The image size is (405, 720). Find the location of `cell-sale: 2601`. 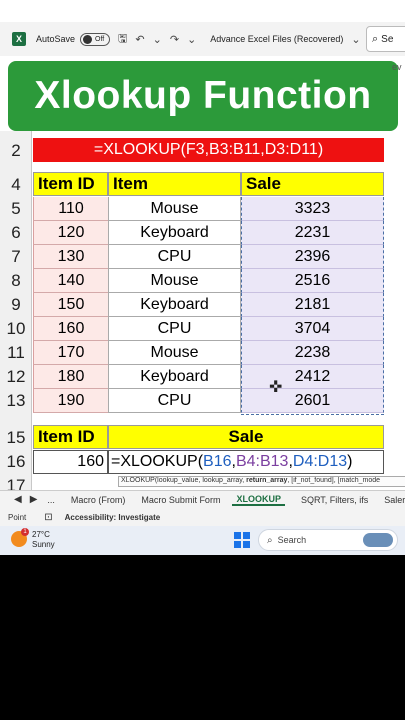

cell-sale: 2601 is located at coordinates (312, 401).